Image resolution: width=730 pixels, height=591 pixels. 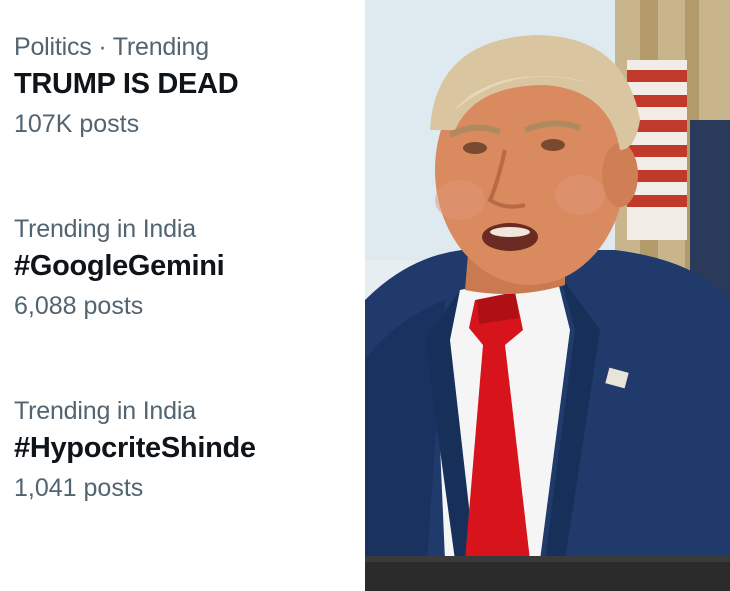 I want to click on trend-context: Politics · Trending, so click(x=111, y=47).